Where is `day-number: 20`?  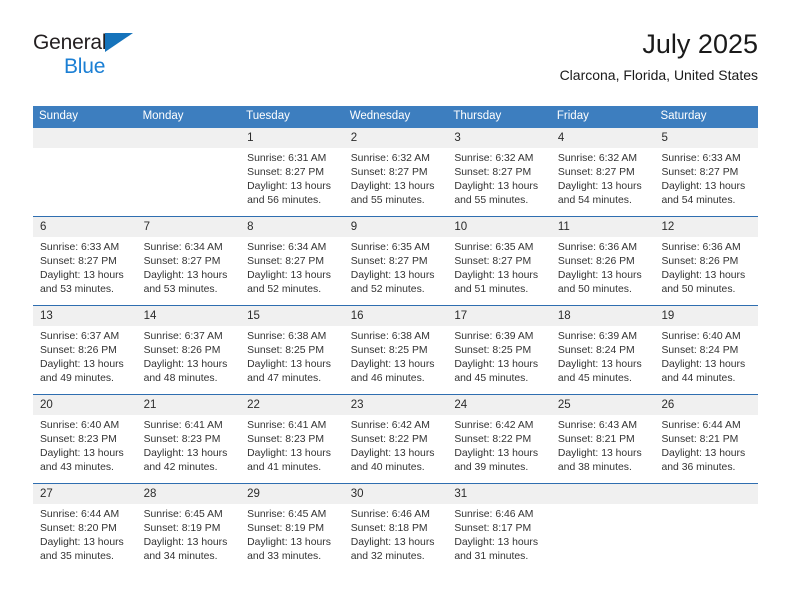
day-number: 20 is located at coordinates (85, 405).